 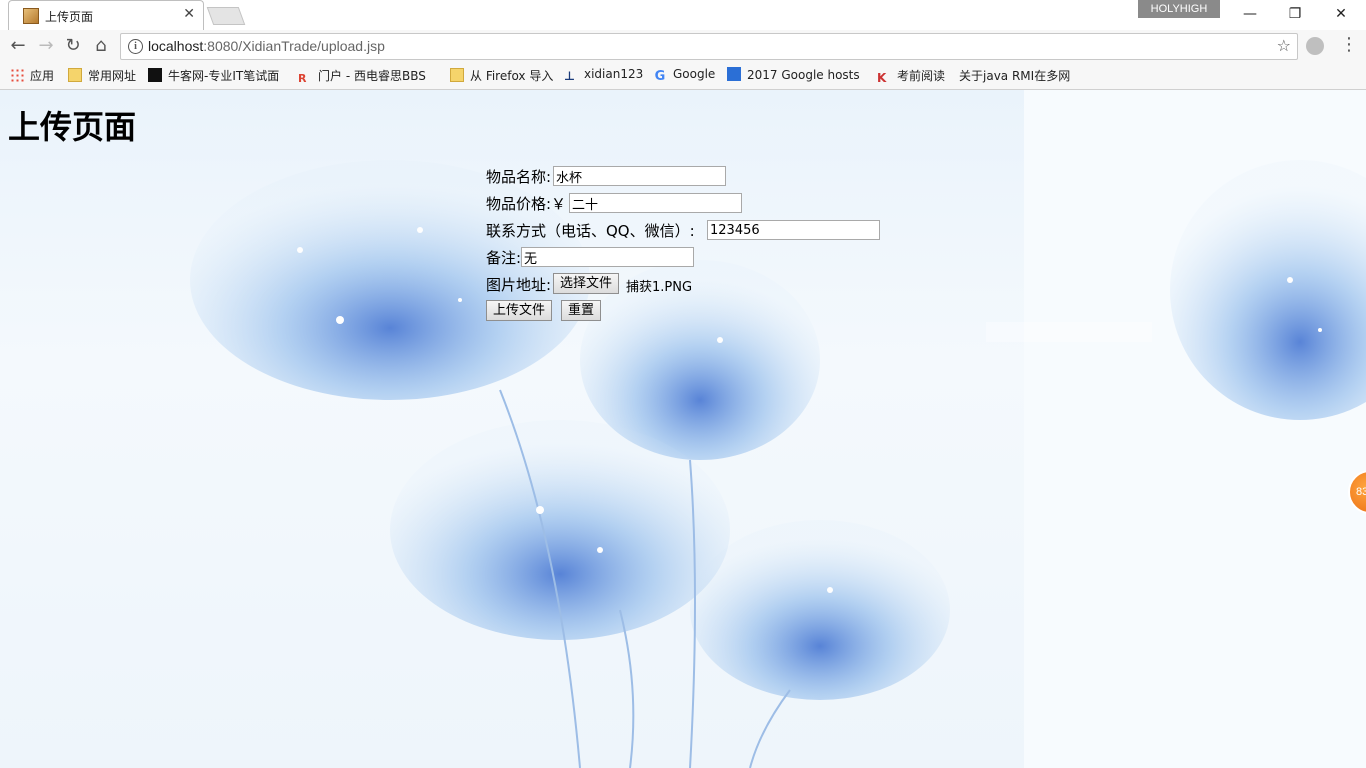 I want to click on bookmark-google: G Google, so click(x=684, y=76).